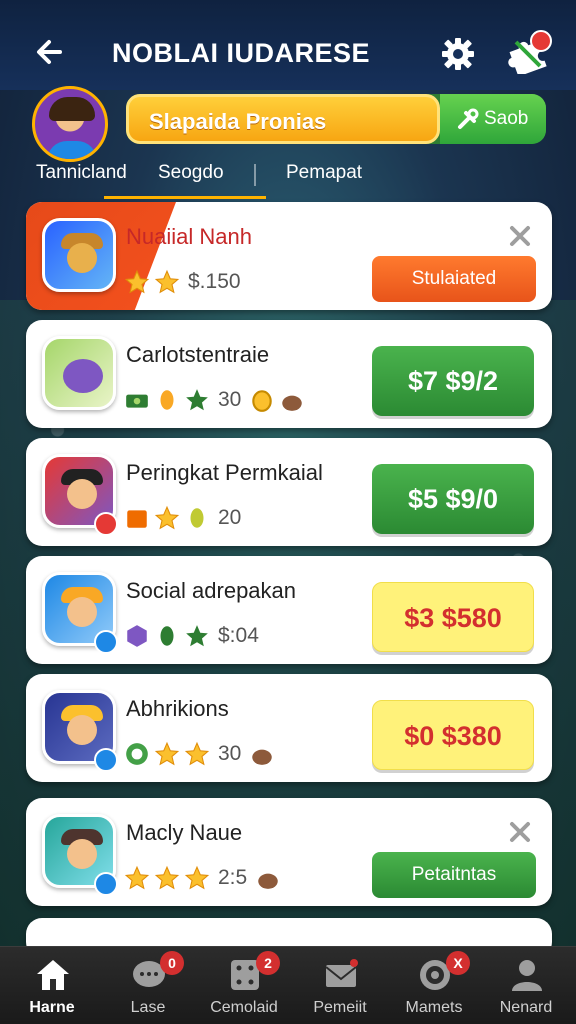  What do you see at coordinates (289, 256) in the screenshot?
I see `list-item: Nuaiial Nanh $.150 Stulaiated` at bounding box center [289, 256].